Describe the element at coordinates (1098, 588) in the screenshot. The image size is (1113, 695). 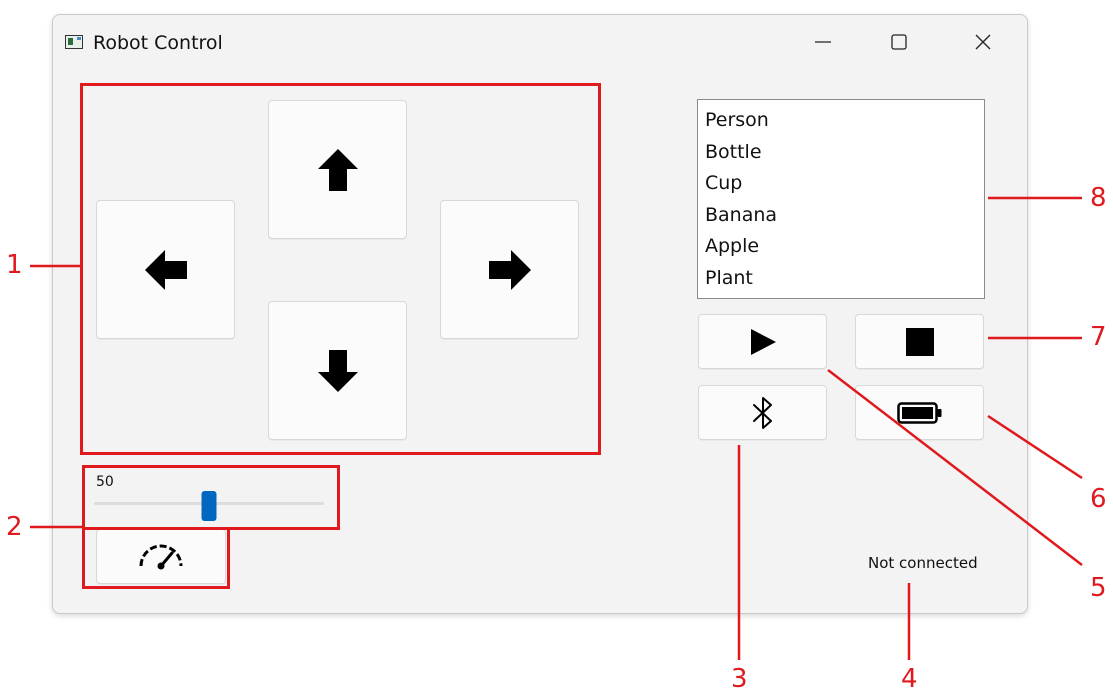
I see `callout-number-5: 5` at that location.